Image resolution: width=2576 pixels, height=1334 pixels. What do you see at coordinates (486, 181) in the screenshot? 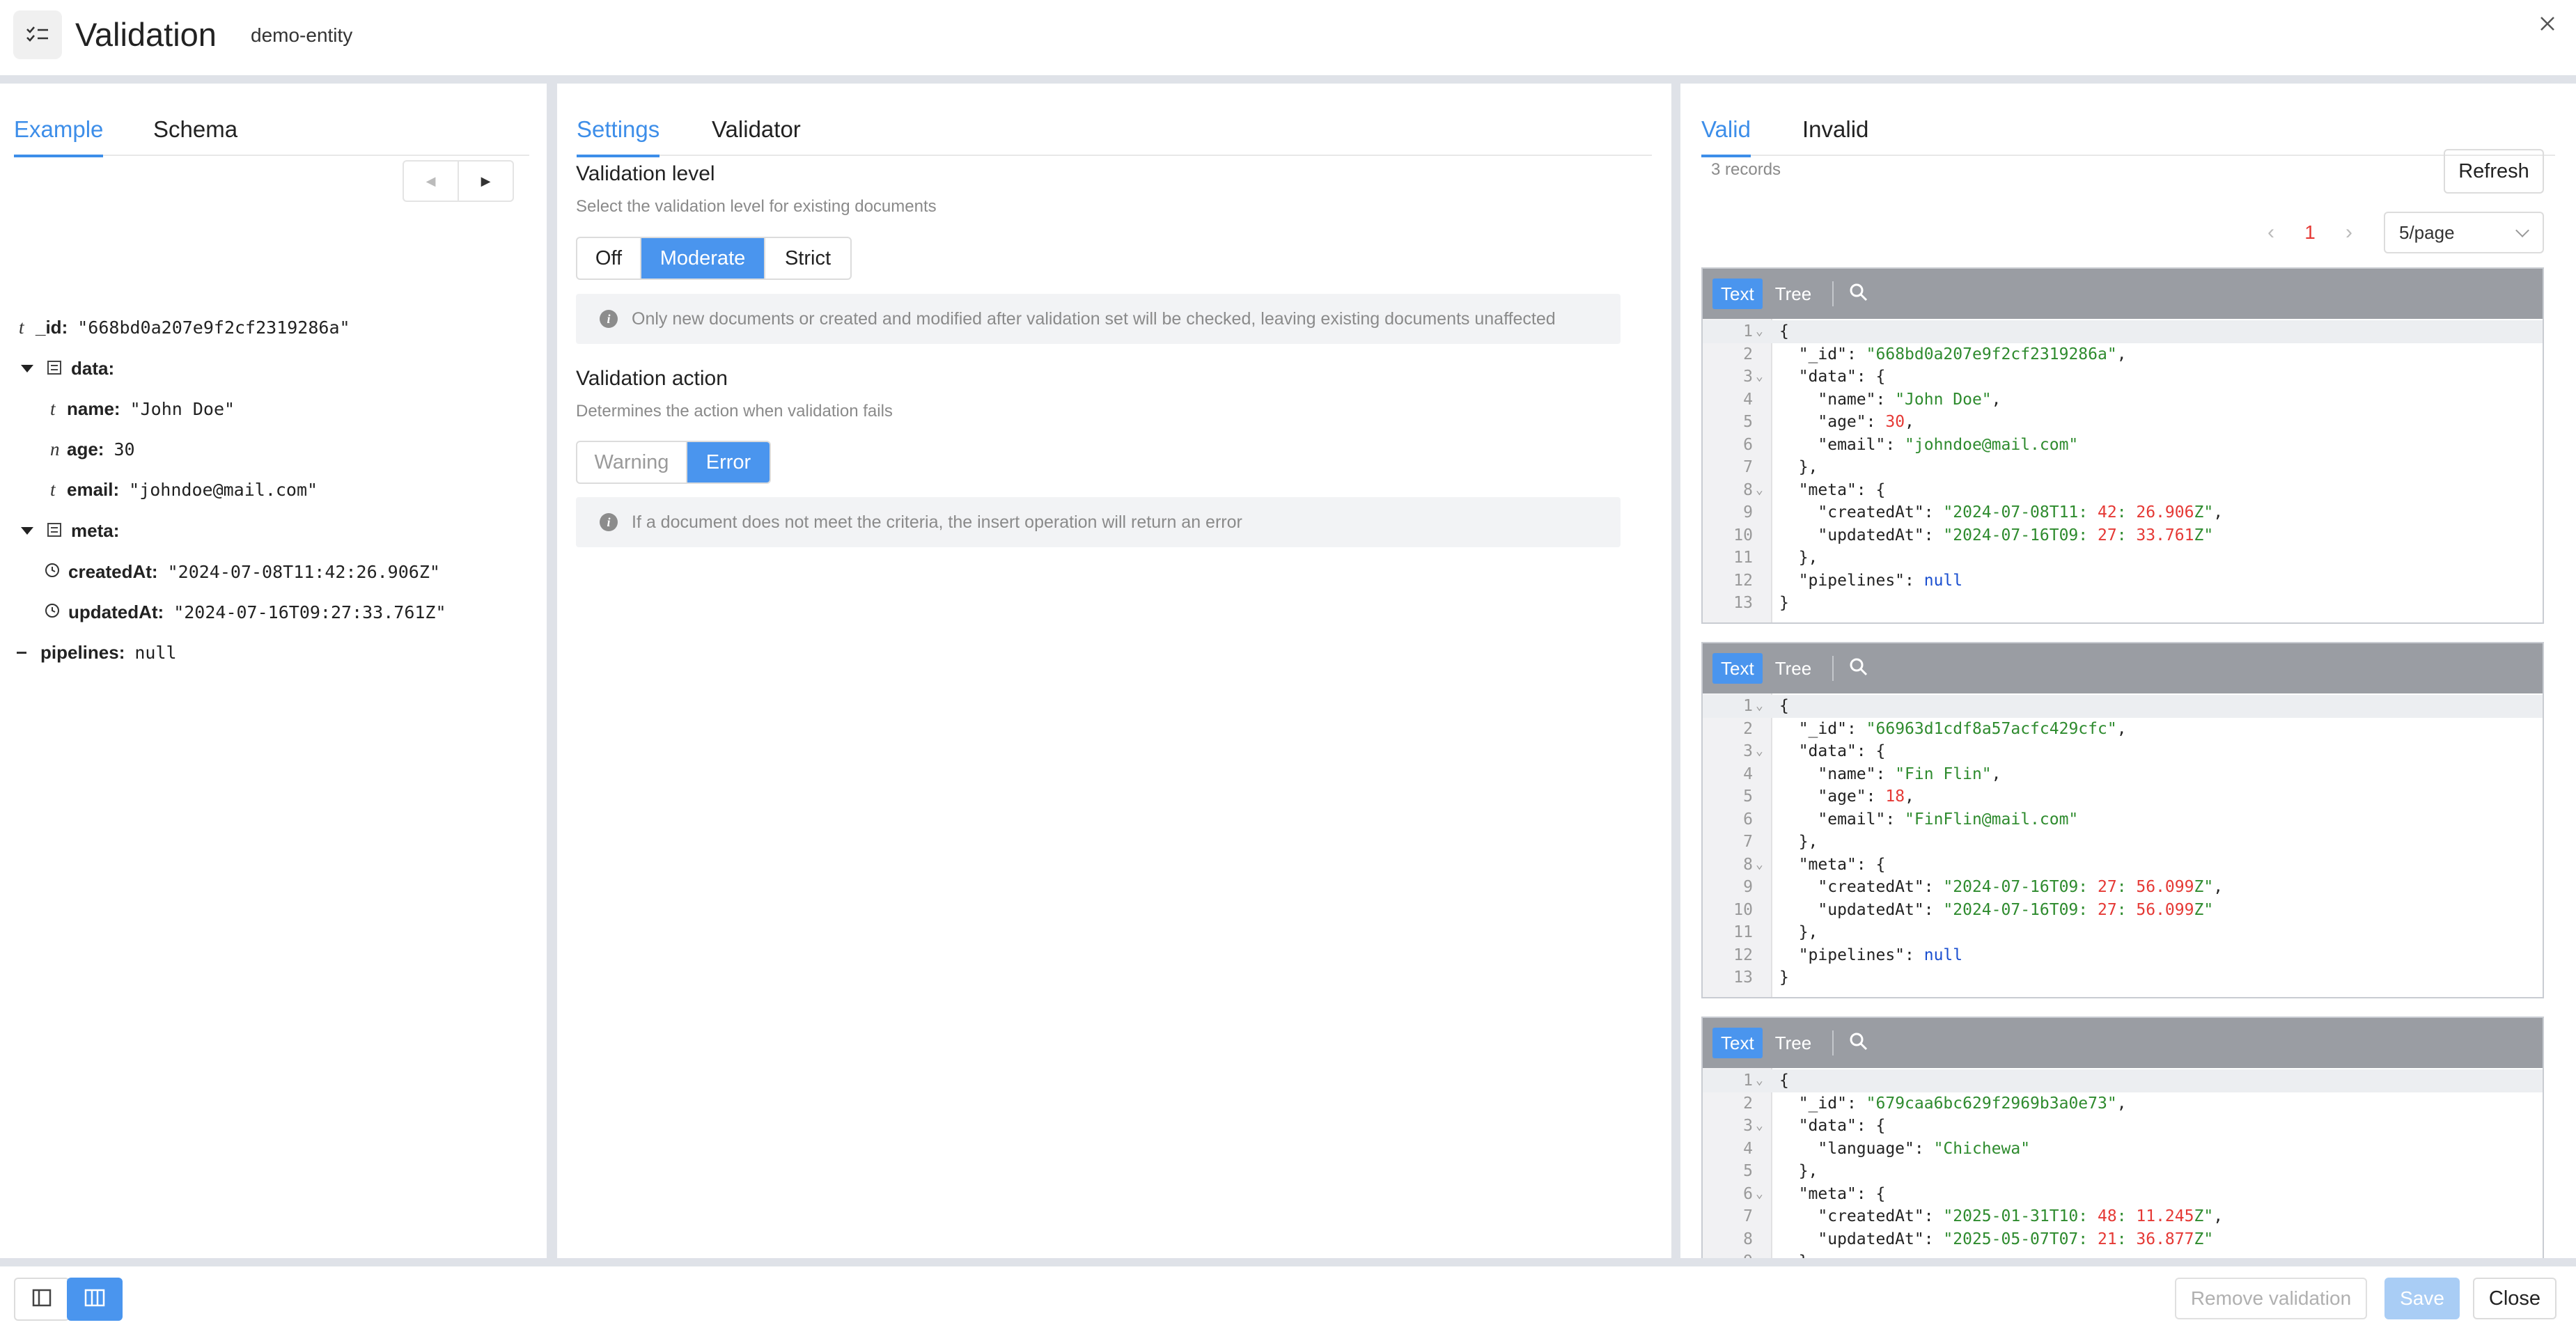
I see `next-example-button: ▶` at bounding box center [486, 181].